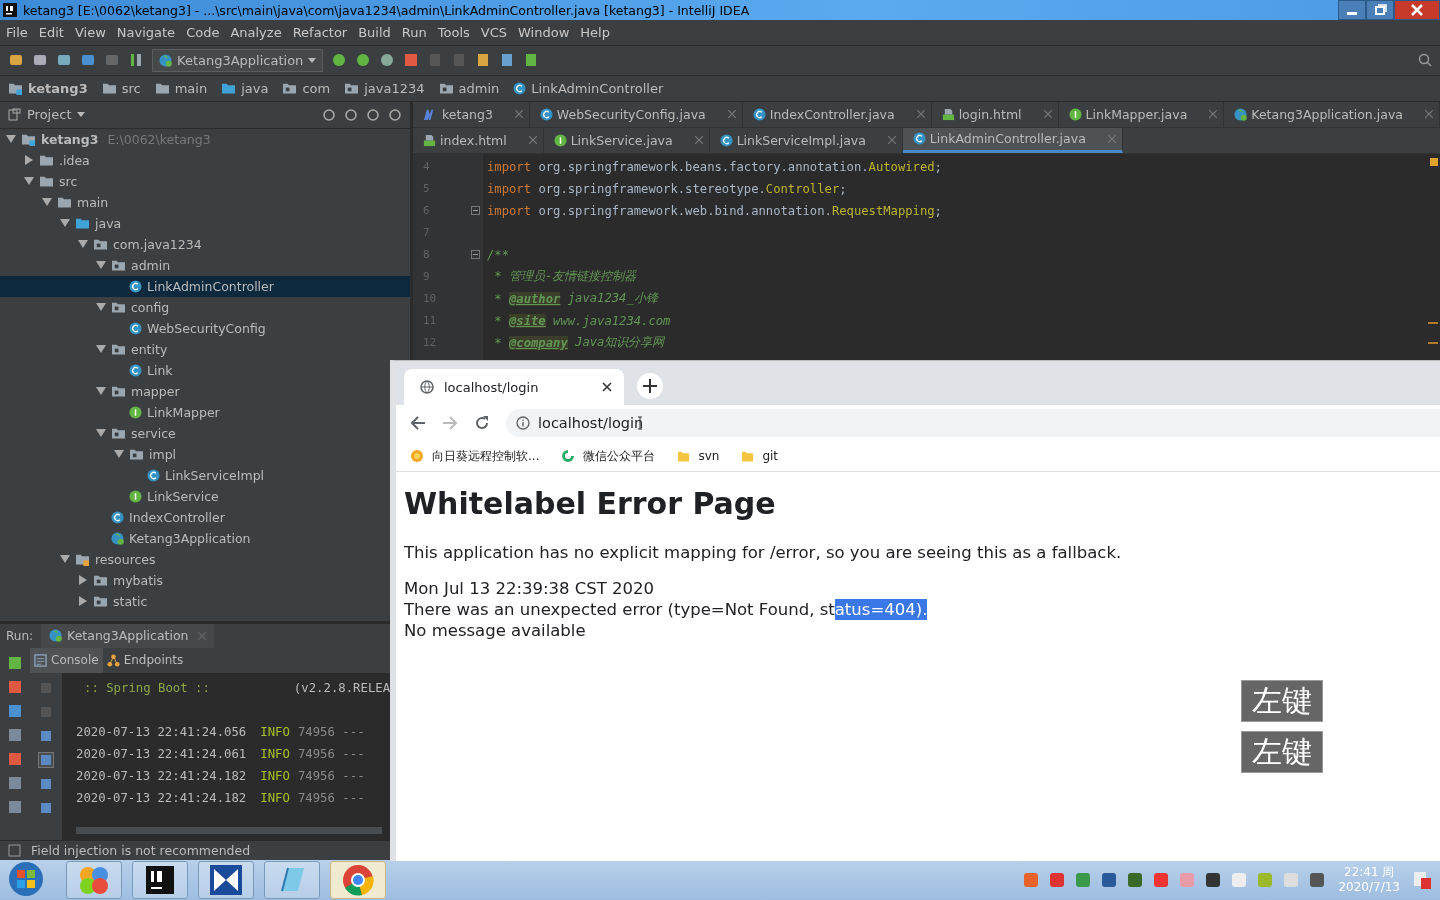  Describe the element at coordinates (245, 88) in the screenshot. I see `breadcrumb-item: java` at that location.